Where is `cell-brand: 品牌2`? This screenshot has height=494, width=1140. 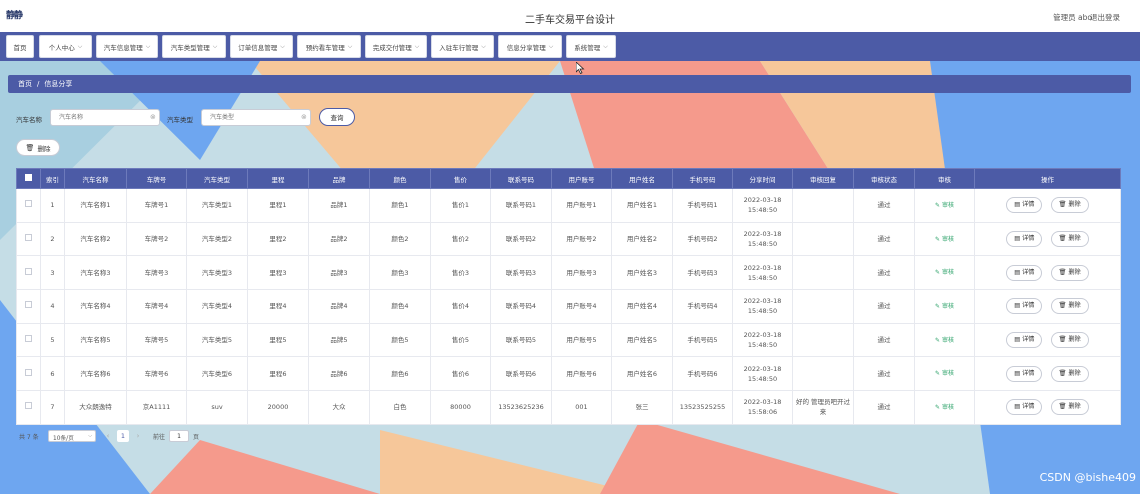
cell-brand: 品牌2 is located at coordinates (339, 239).